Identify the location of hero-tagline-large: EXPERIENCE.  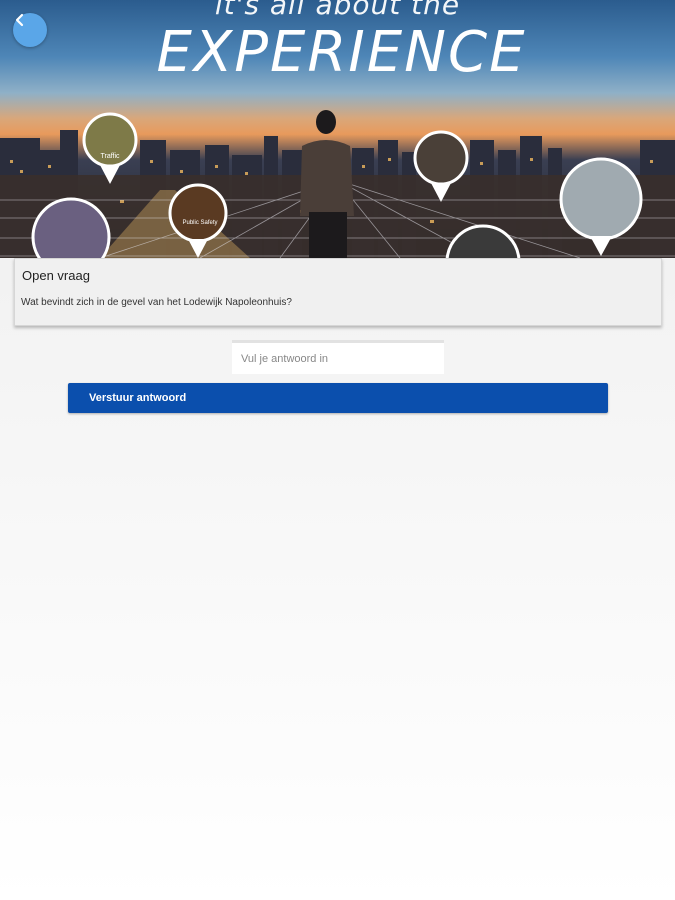
(341, 52).